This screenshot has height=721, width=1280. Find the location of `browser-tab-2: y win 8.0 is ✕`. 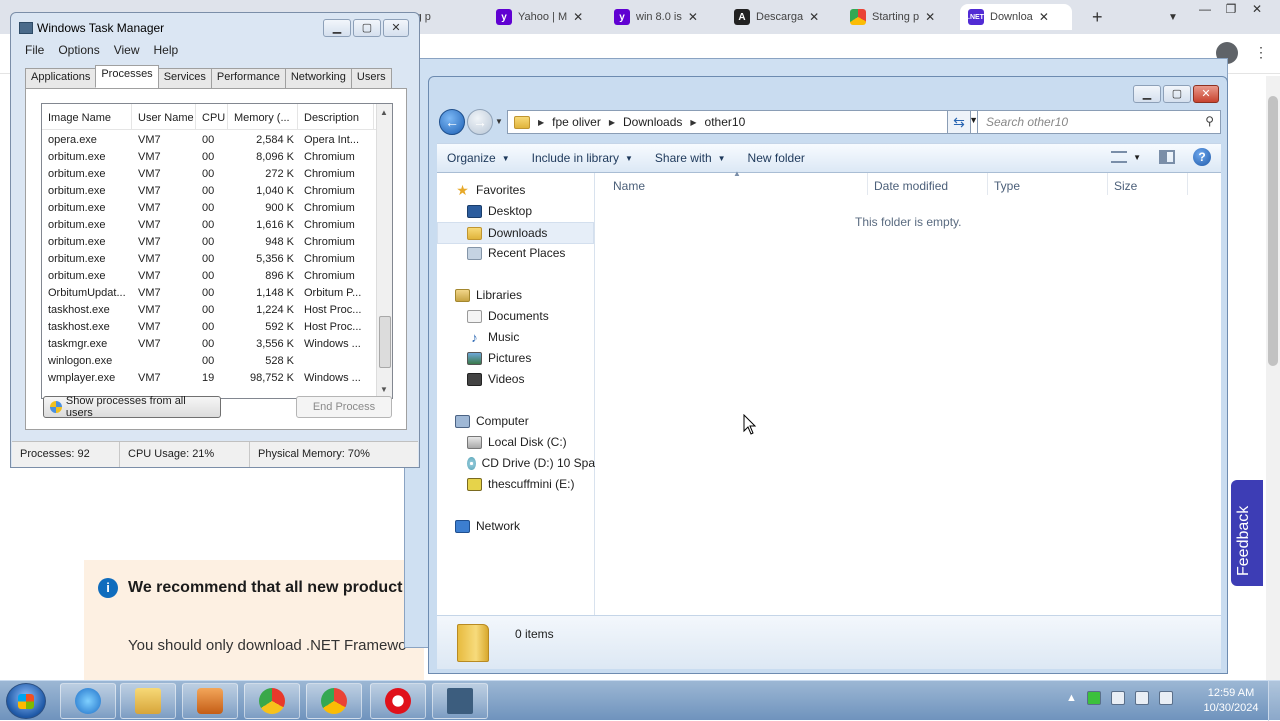

browser-tab-2: y win 8.0 is ✕ is located at coordinates (663, 17).